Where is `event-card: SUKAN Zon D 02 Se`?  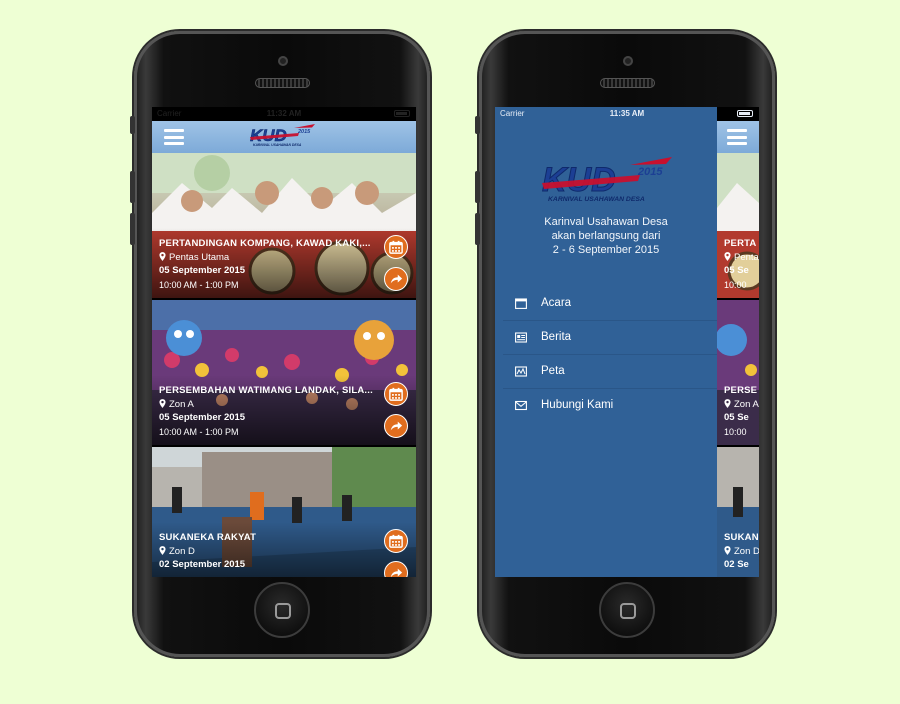 event-card: SUKAN Zon D 02 Se is located at coordinates (738, 512).